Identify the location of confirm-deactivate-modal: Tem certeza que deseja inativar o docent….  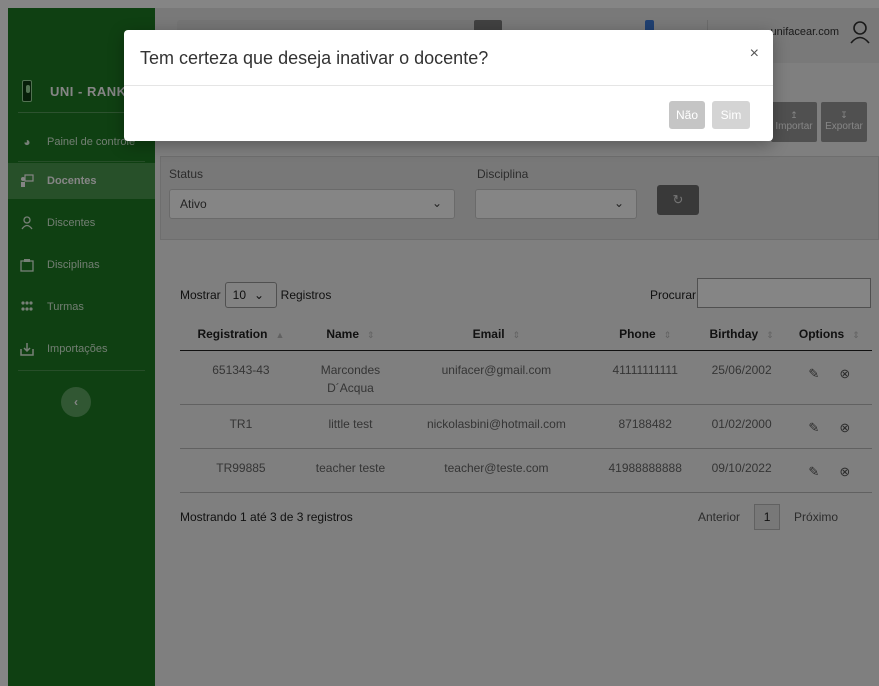
(448, 85).